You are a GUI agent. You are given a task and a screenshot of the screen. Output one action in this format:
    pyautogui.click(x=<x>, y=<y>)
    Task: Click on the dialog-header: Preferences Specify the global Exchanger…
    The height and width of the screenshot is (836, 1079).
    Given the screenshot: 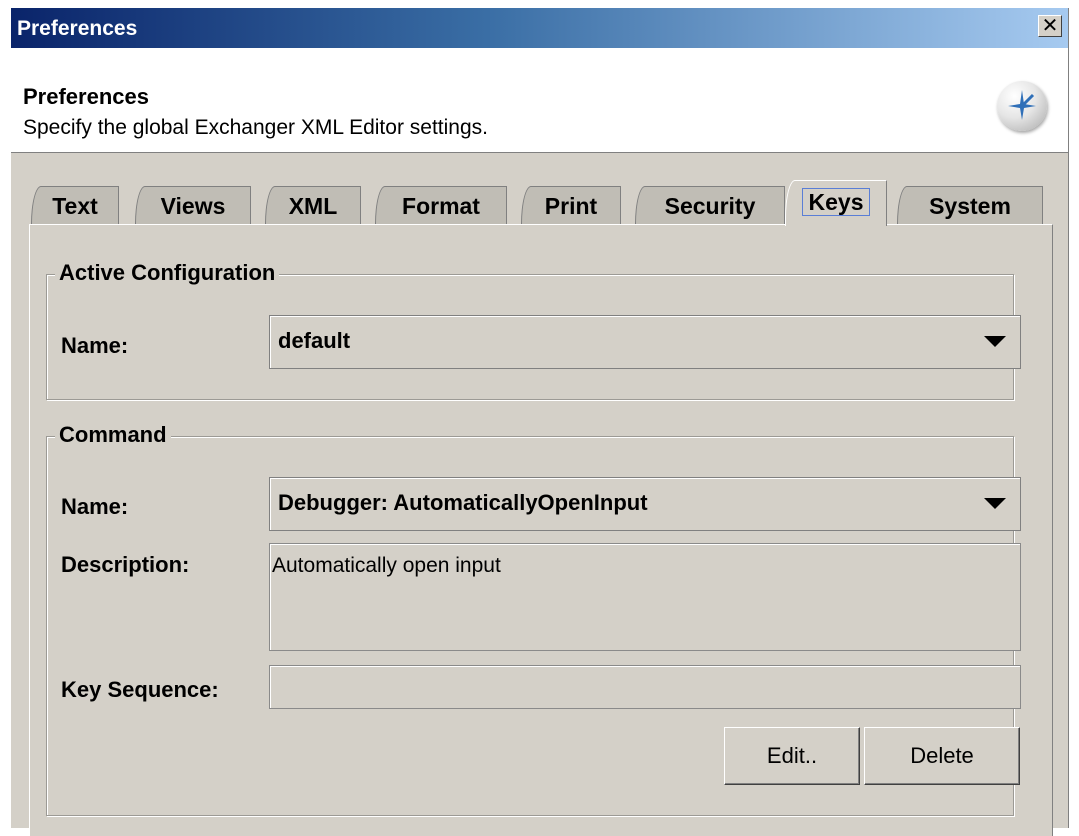 What is the action you would take?
    pyautogui.click(x=539, y=100)
    